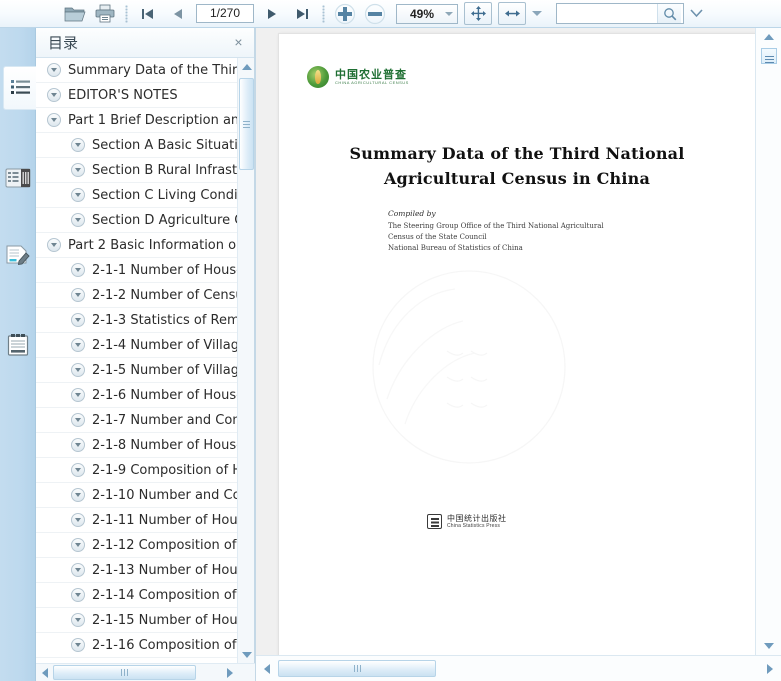 The image size is (781, 681). I want to click on outline-item-label: 2-1-9 Composition of Hou, so click(164, 470).